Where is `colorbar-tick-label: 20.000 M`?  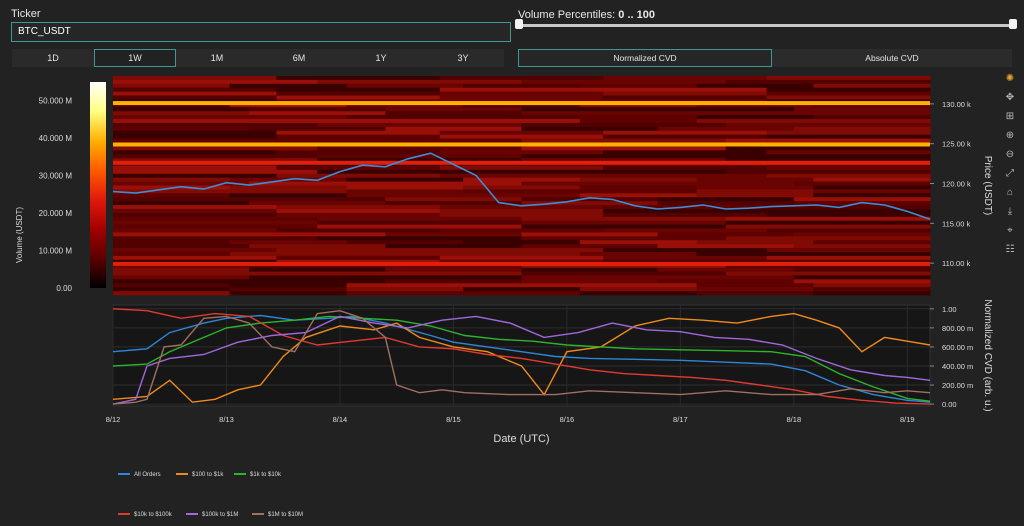 colorbar-tick-label: 20.000 M is located at coordinates (56, 213).